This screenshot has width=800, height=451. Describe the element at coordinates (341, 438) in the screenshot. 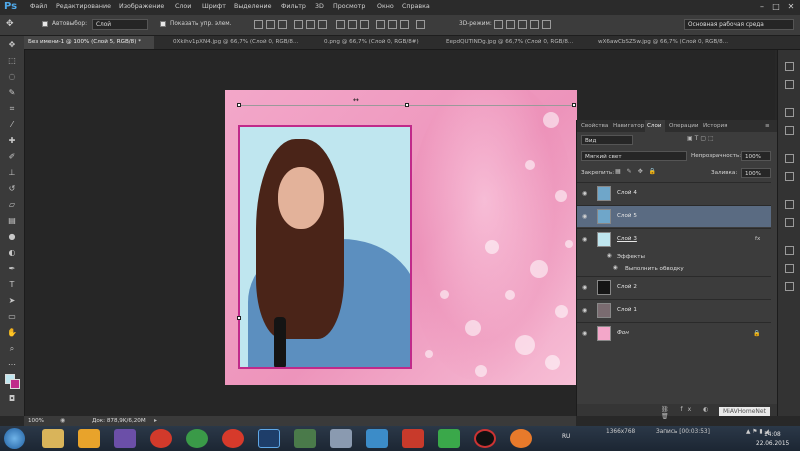

I see `paint-icon` at that location.